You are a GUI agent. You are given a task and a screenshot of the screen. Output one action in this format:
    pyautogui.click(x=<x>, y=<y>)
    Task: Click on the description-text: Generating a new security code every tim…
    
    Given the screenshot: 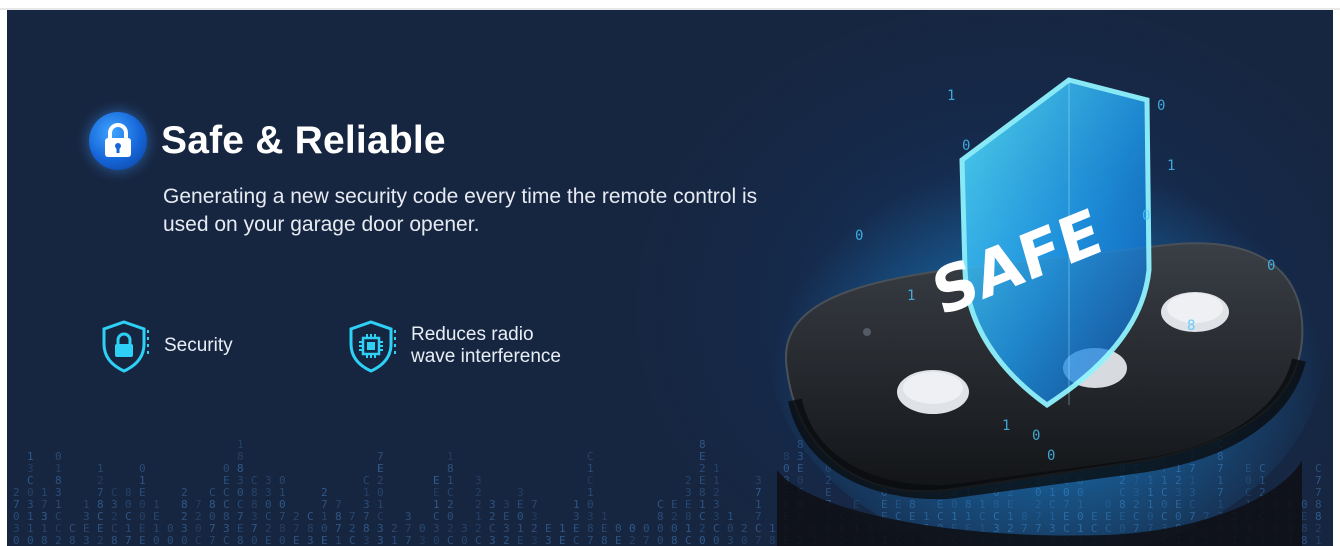 What is the action you would take?
    pyautogui.click(x=460, y=210)
    